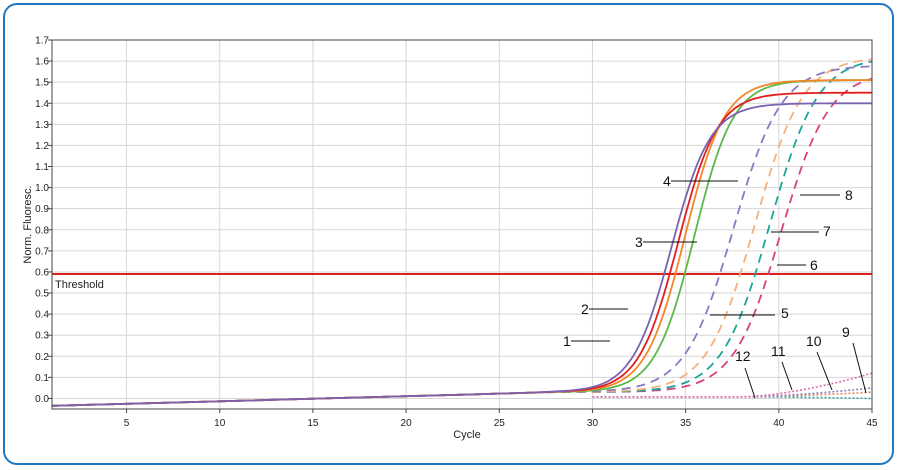 The width and height of the screenshot is (899, 470). What do you see at coordinates (593, 423) in the screenshot?
I see `x-tick-label: 30` at bounding box center [593, 423].